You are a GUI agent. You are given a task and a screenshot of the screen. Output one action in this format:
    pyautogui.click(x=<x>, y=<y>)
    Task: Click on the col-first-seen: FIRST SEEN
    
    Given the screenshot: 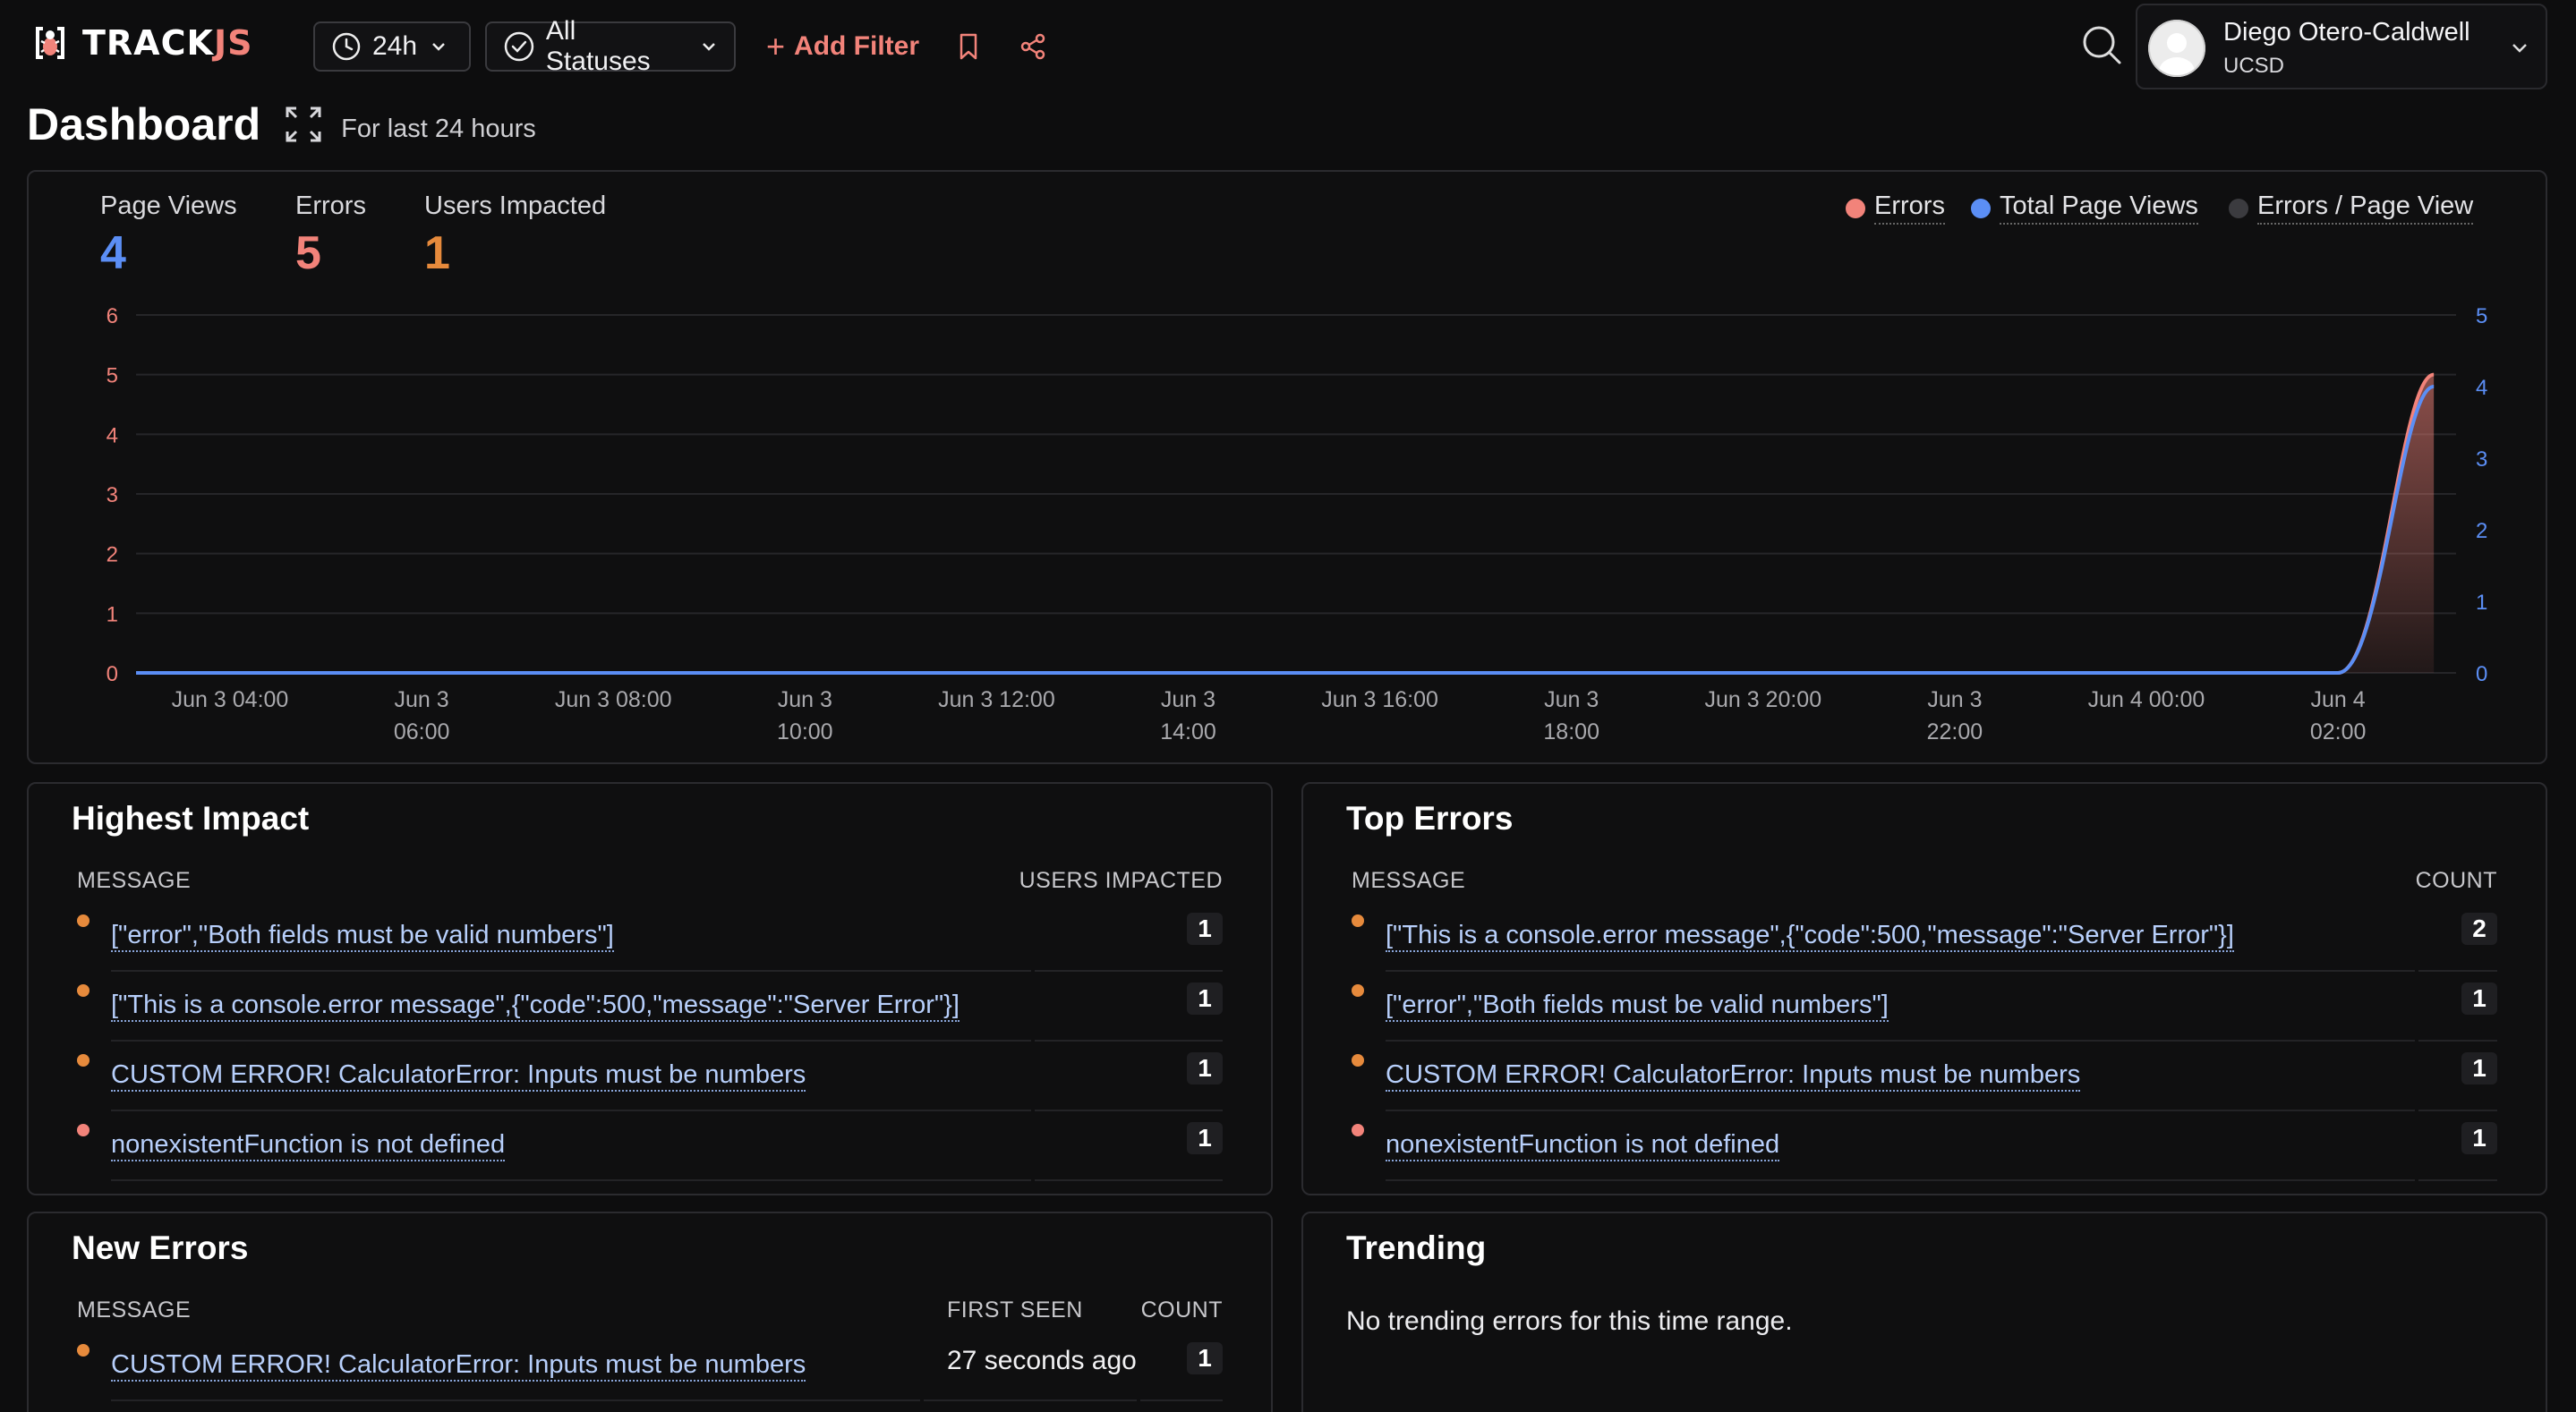 What is the action you would take?
    pyautogui.click(x=1015, y=1310)
    